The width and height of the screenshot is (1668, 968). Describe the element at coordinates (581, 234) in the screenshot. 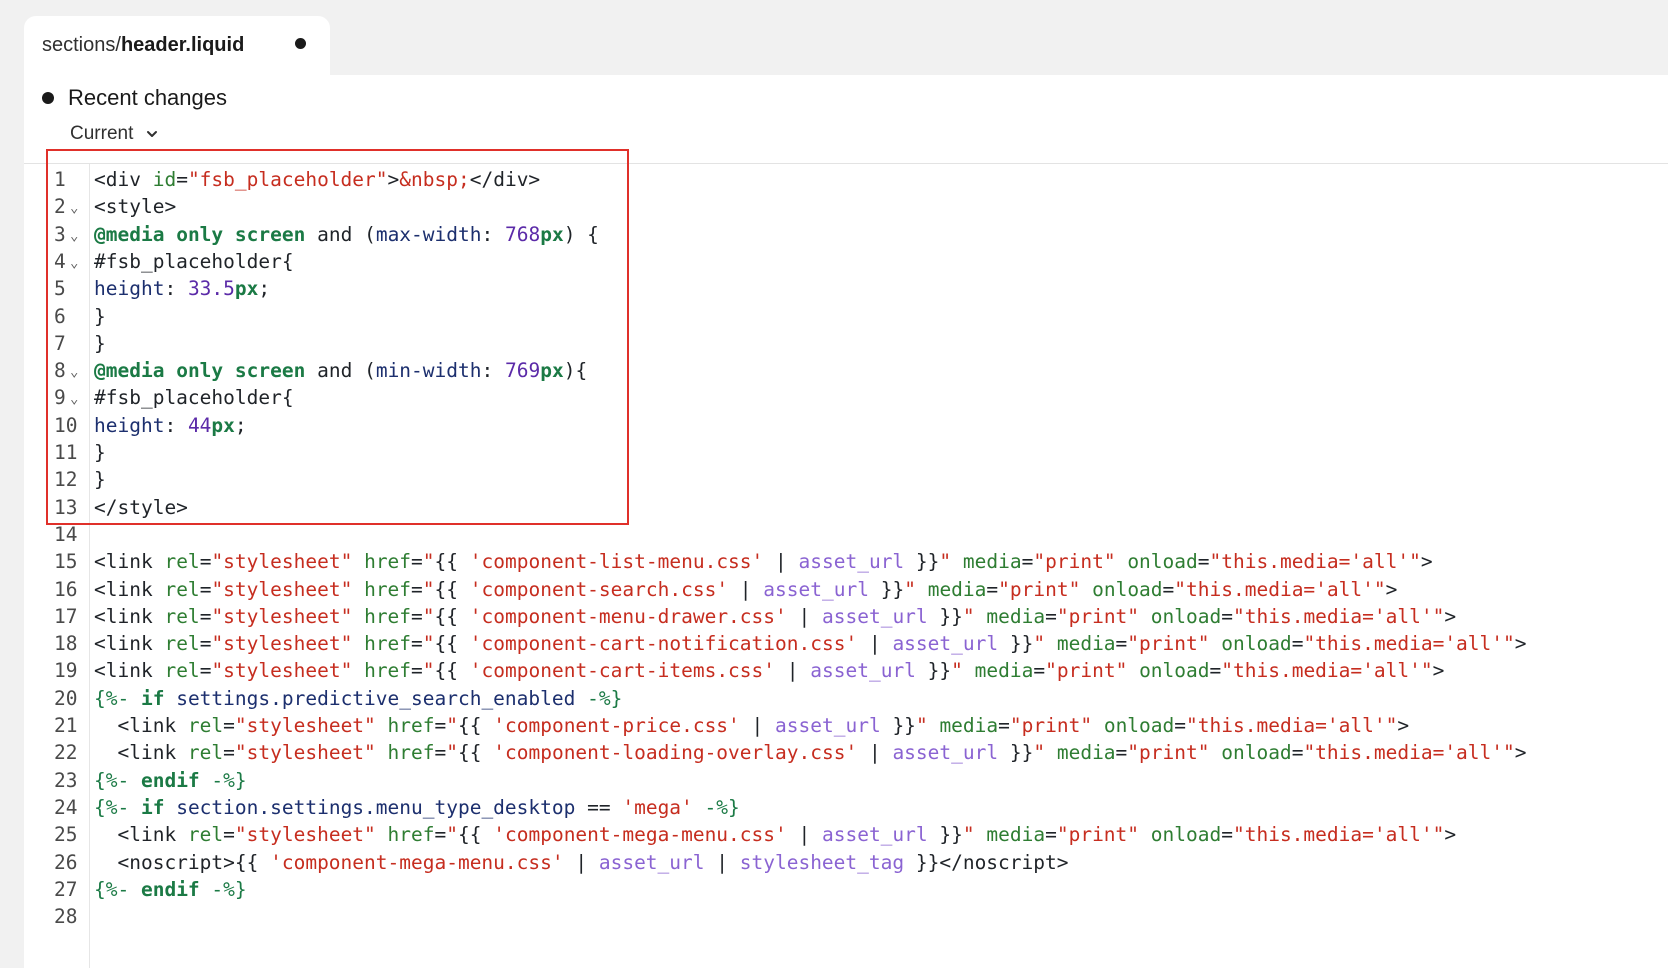

I see `code-token: ) {` at that location.